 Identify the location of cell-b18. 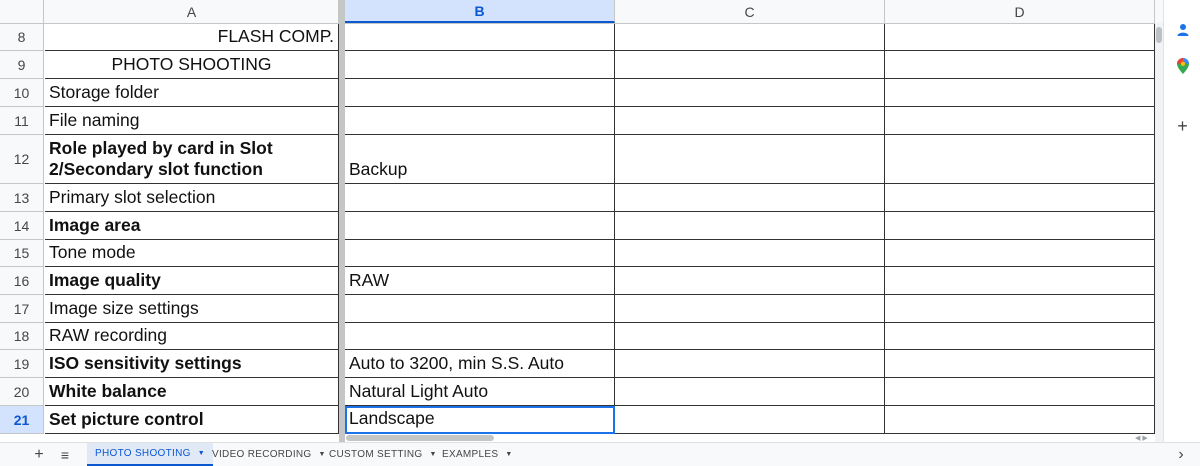
(480, 336).